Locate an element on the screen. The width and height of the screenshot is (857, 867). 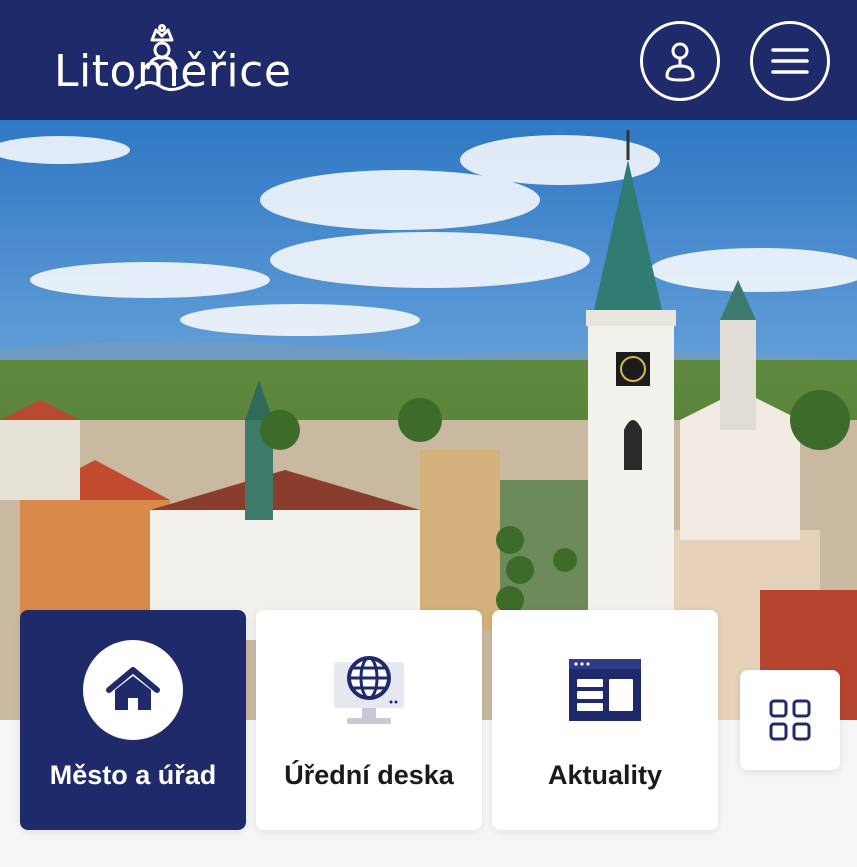
logo-text: Litoměřice is located at coordinates (173, 71).